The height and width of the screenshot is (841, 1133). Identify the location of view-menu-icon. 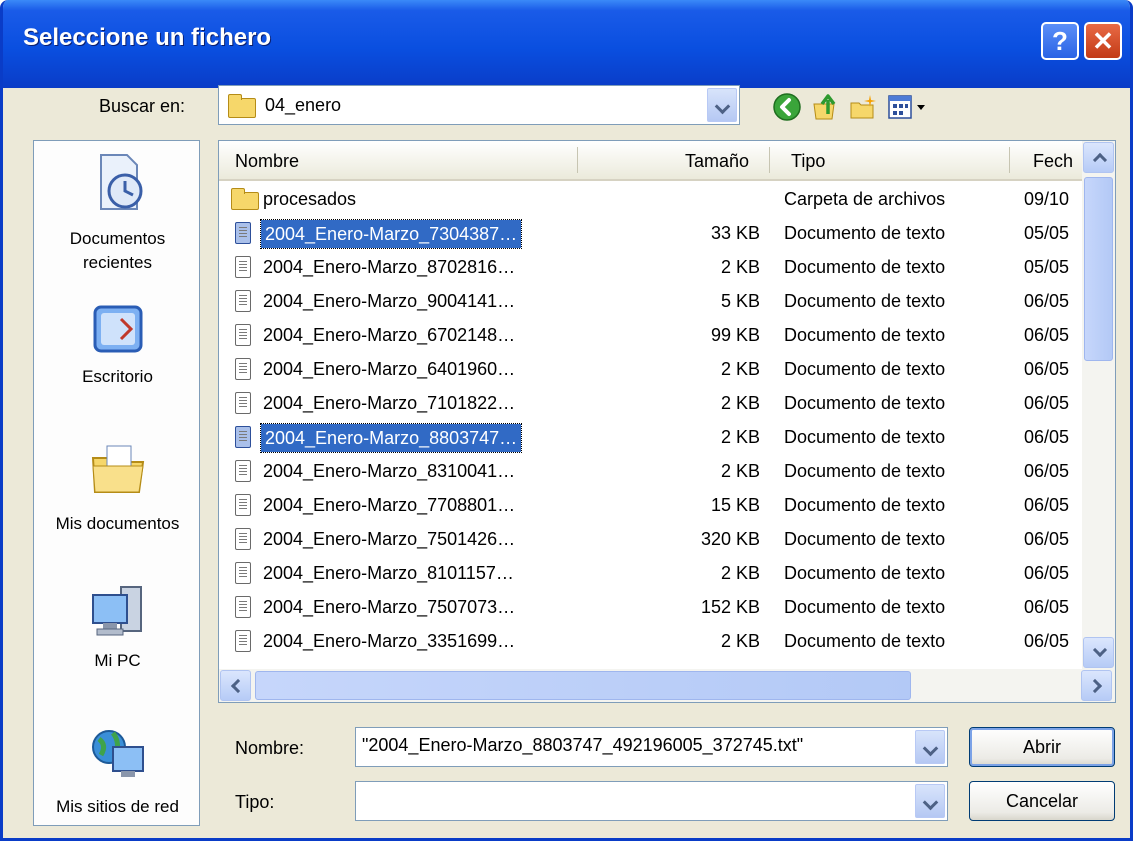
(909, 107).